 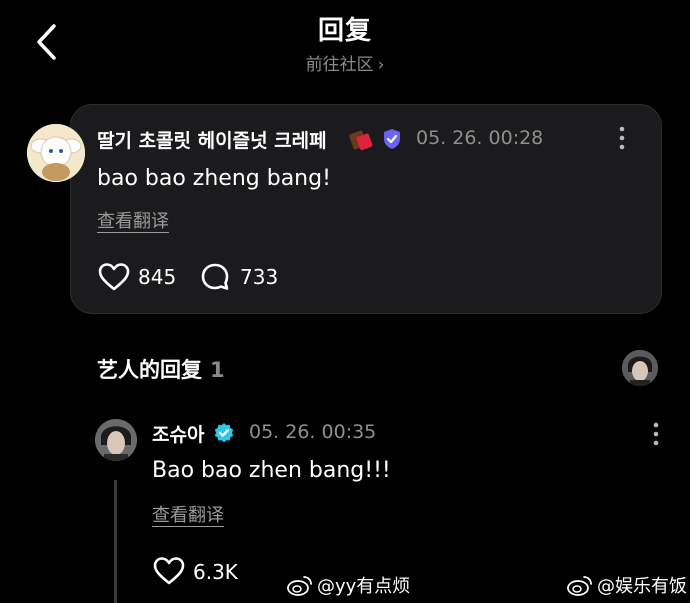 What do you see at coordinates (622, 138) in the screenshot?
I see `more-options-icon` at bounding box center [622, 138].